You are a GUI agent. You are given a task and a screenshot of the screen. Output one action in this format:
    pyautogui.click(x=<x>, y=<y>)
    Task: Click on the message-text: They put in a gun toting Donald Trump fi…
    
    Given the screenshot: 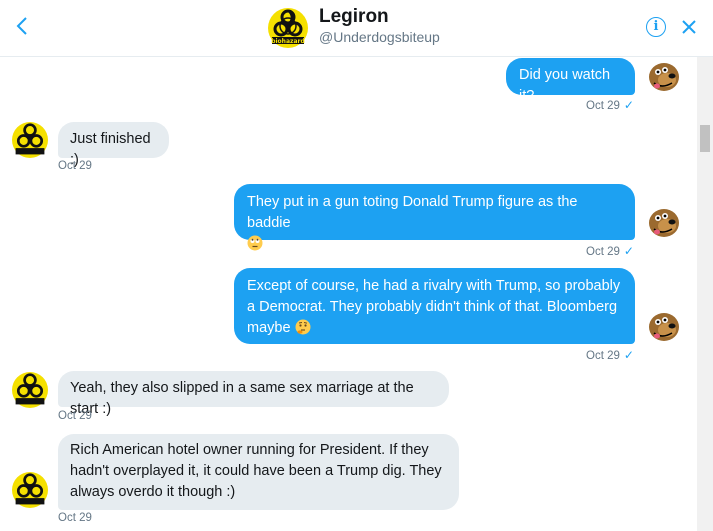 What is the action you would take?
    pyautogui.click(x=412, y=212)
    